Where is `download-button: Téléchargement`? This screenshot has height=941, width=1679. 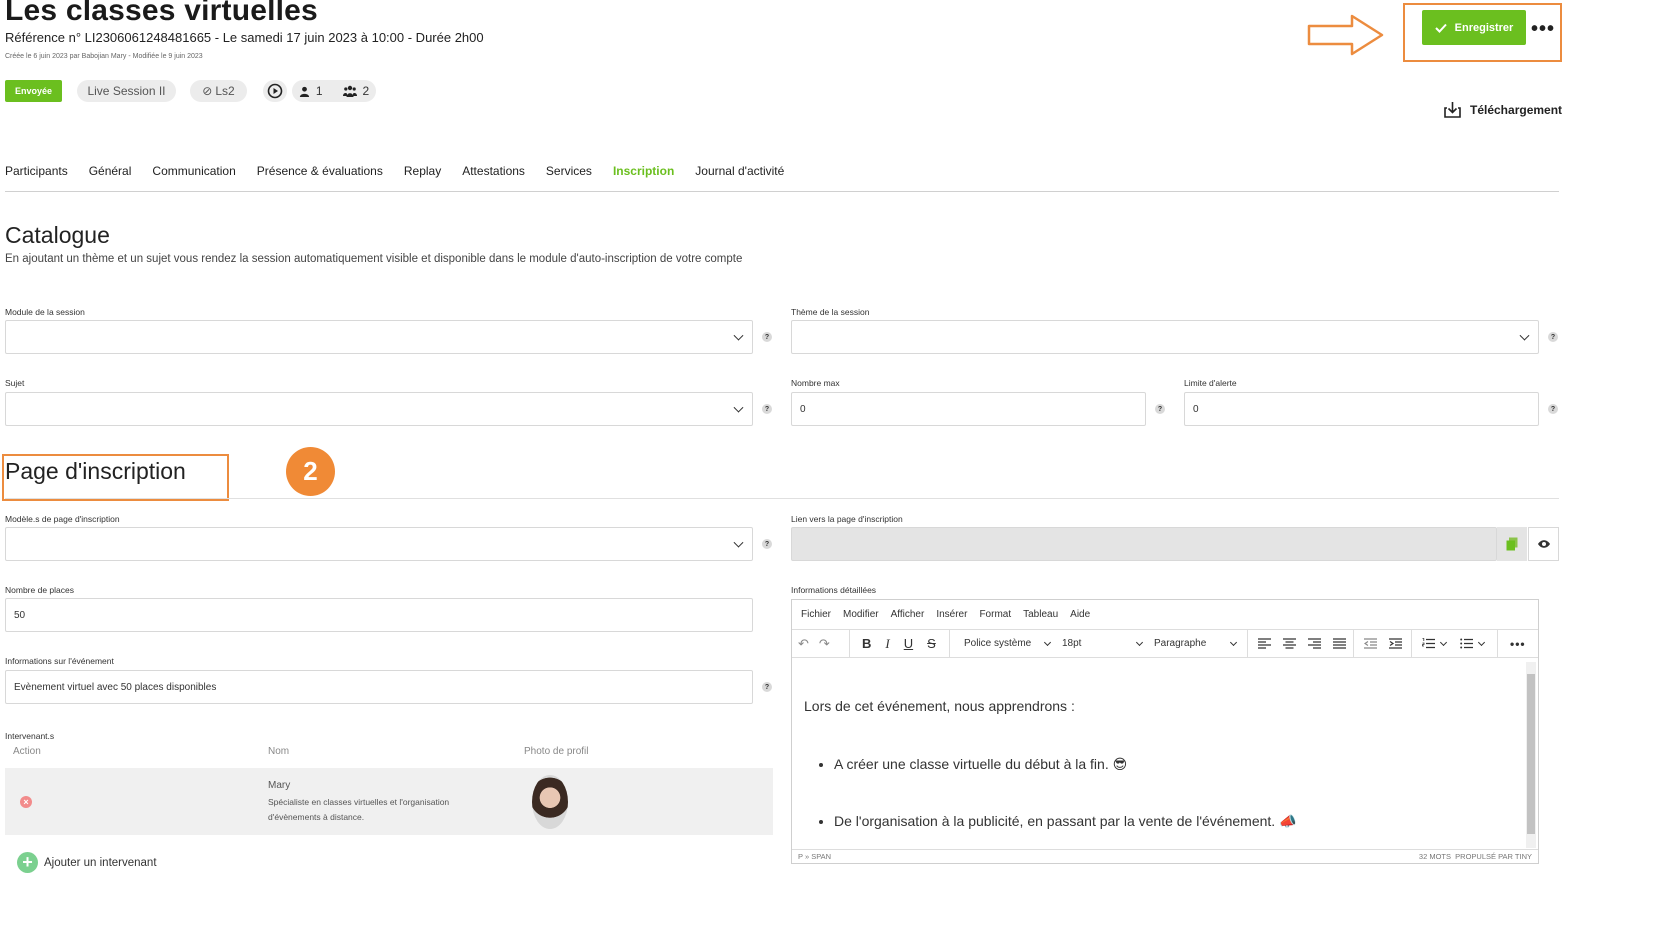
download-button: Téléchargement is located at coordinates (1502, 109).